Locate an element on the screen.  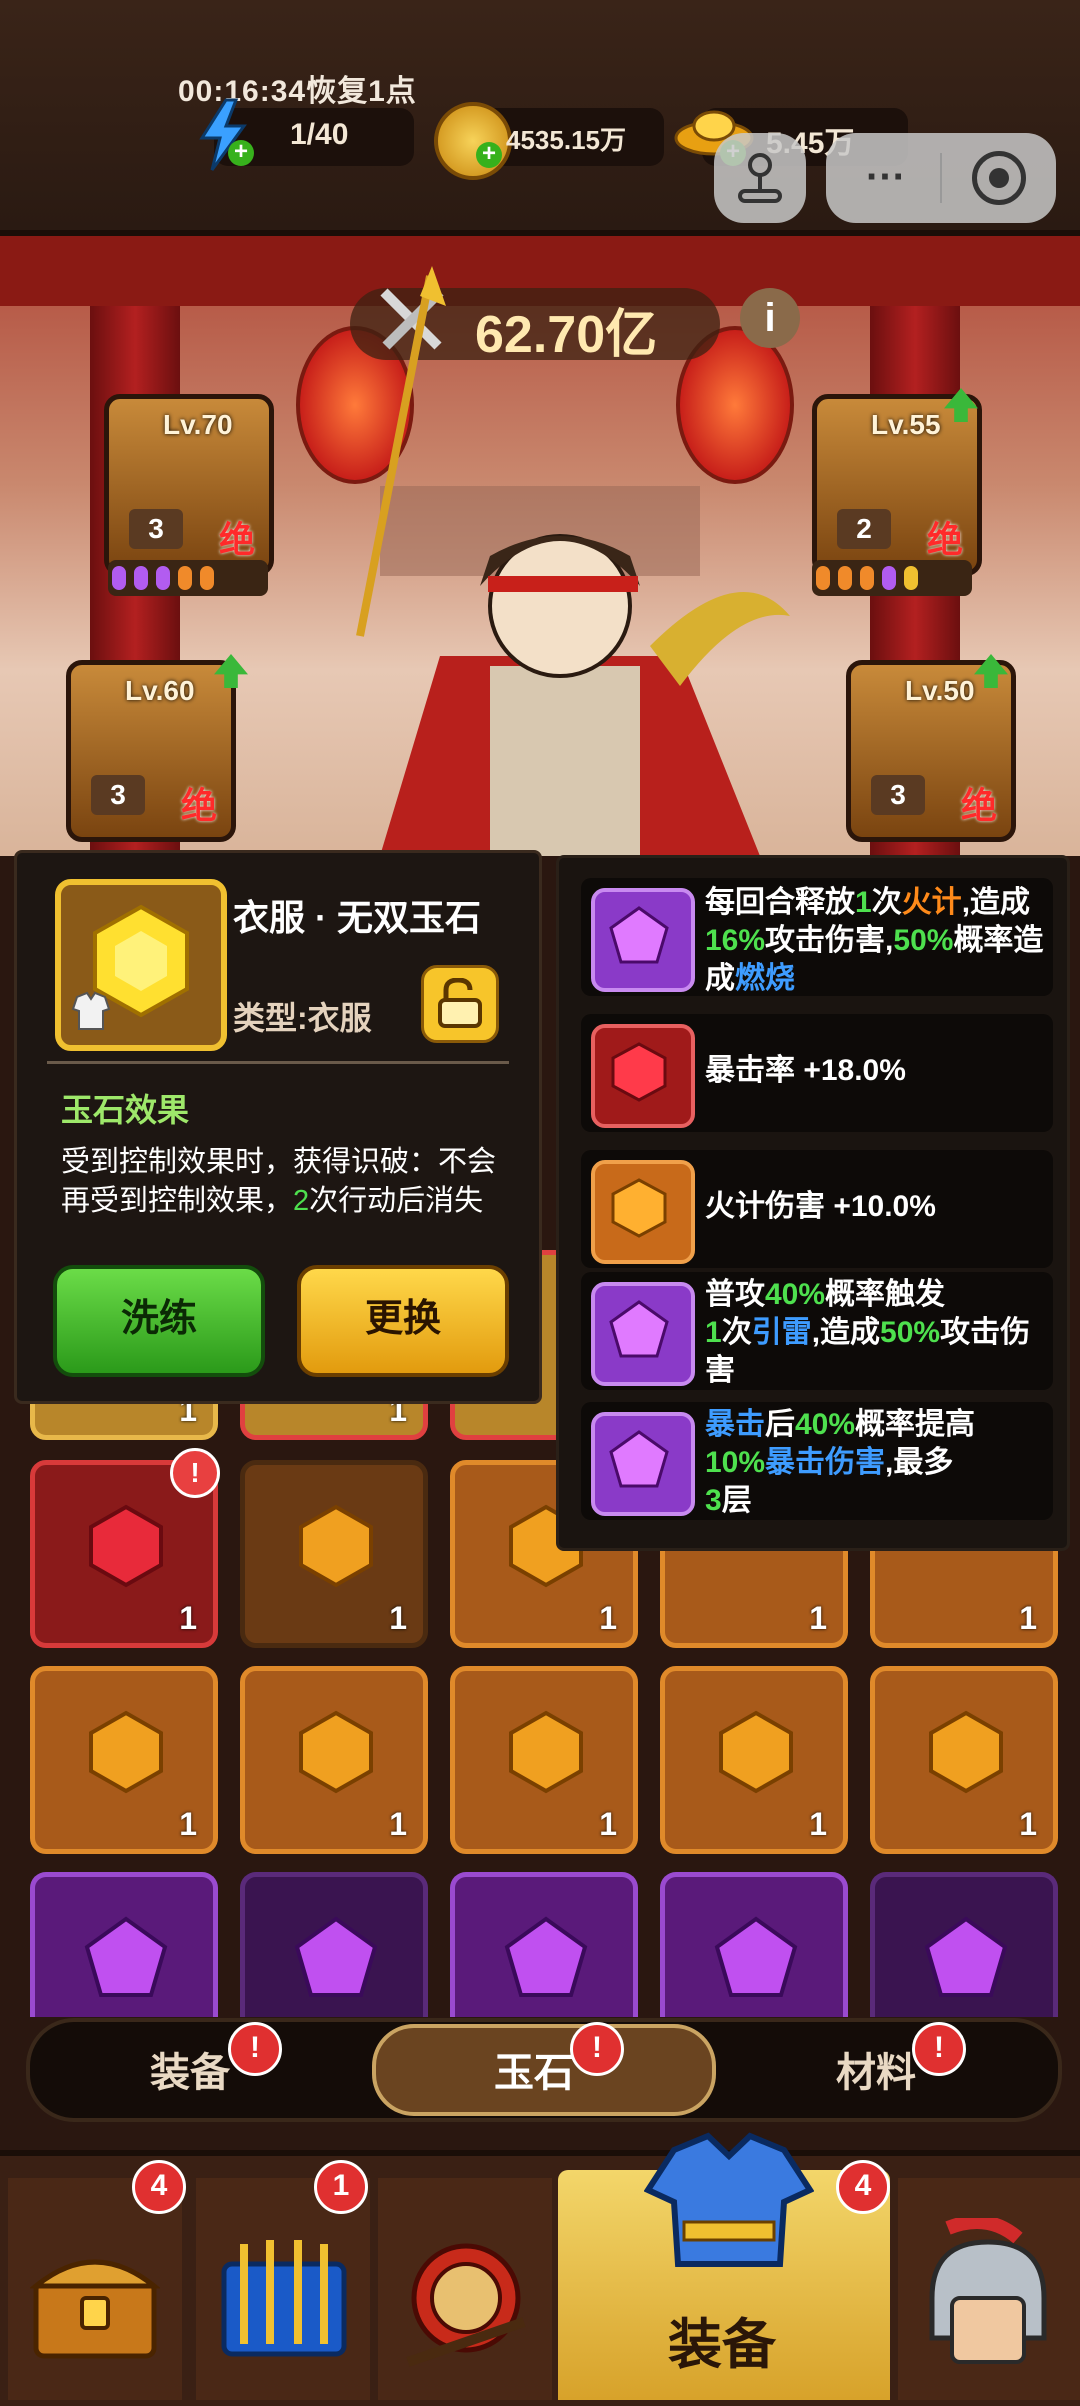
war-drum-icon is located at coordinates (466, 2305).